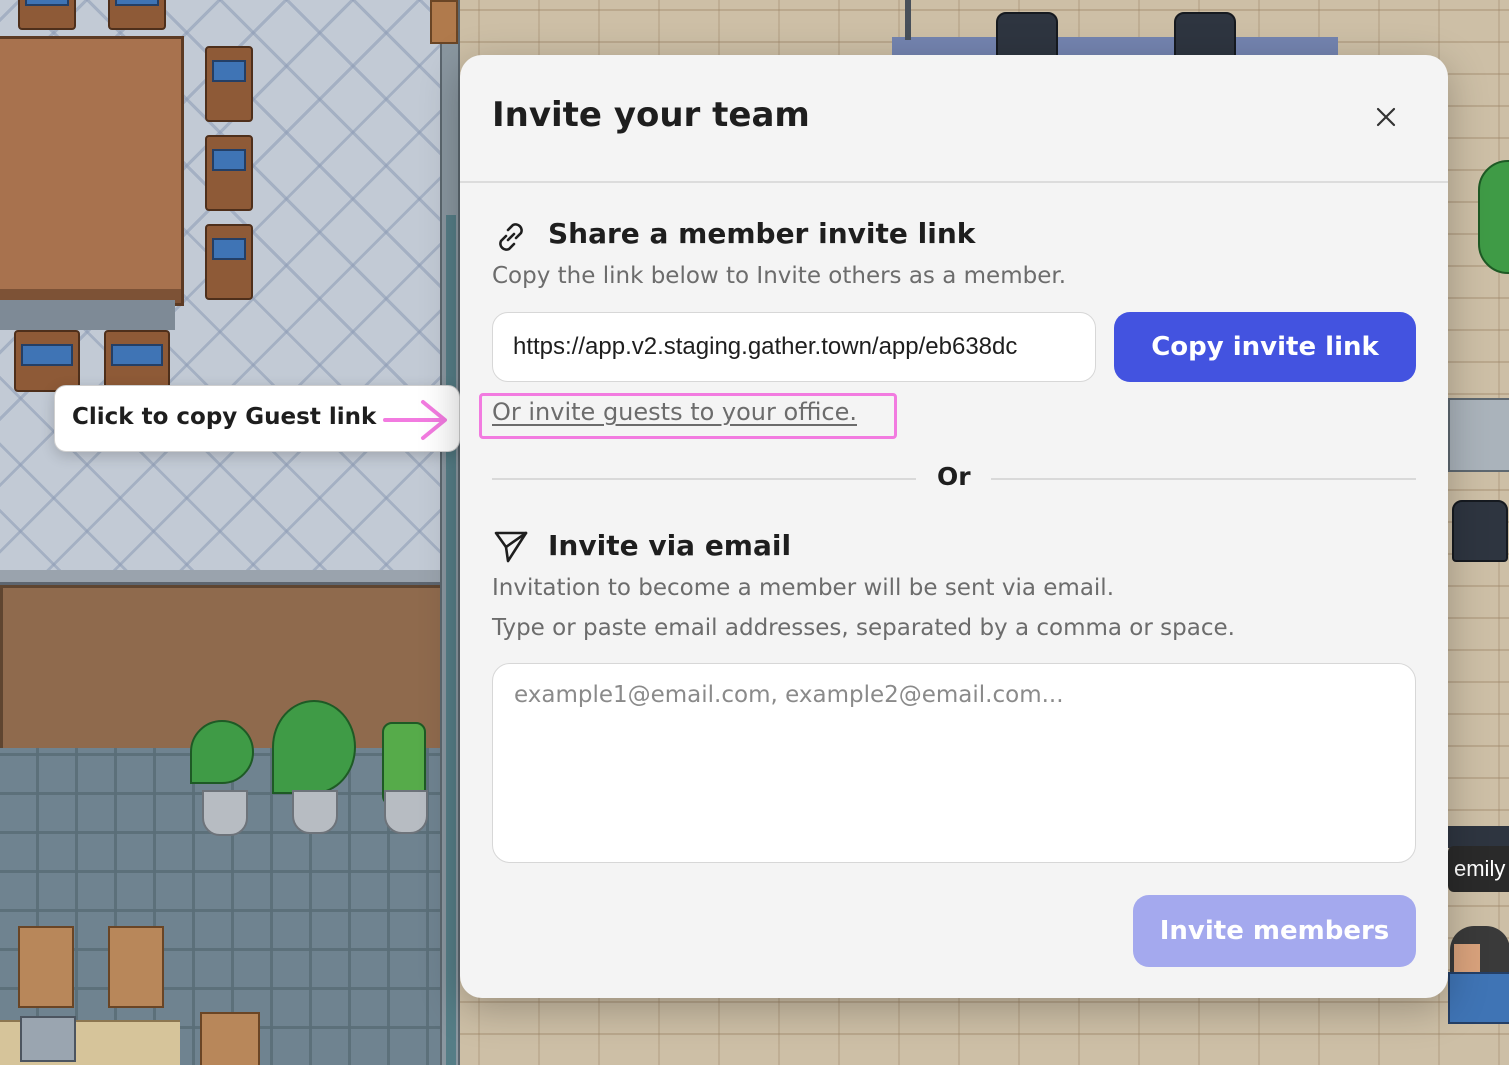 This screenshot has width=1509, height=1065. I want to click on monitor-desk, so click(1478, 435).